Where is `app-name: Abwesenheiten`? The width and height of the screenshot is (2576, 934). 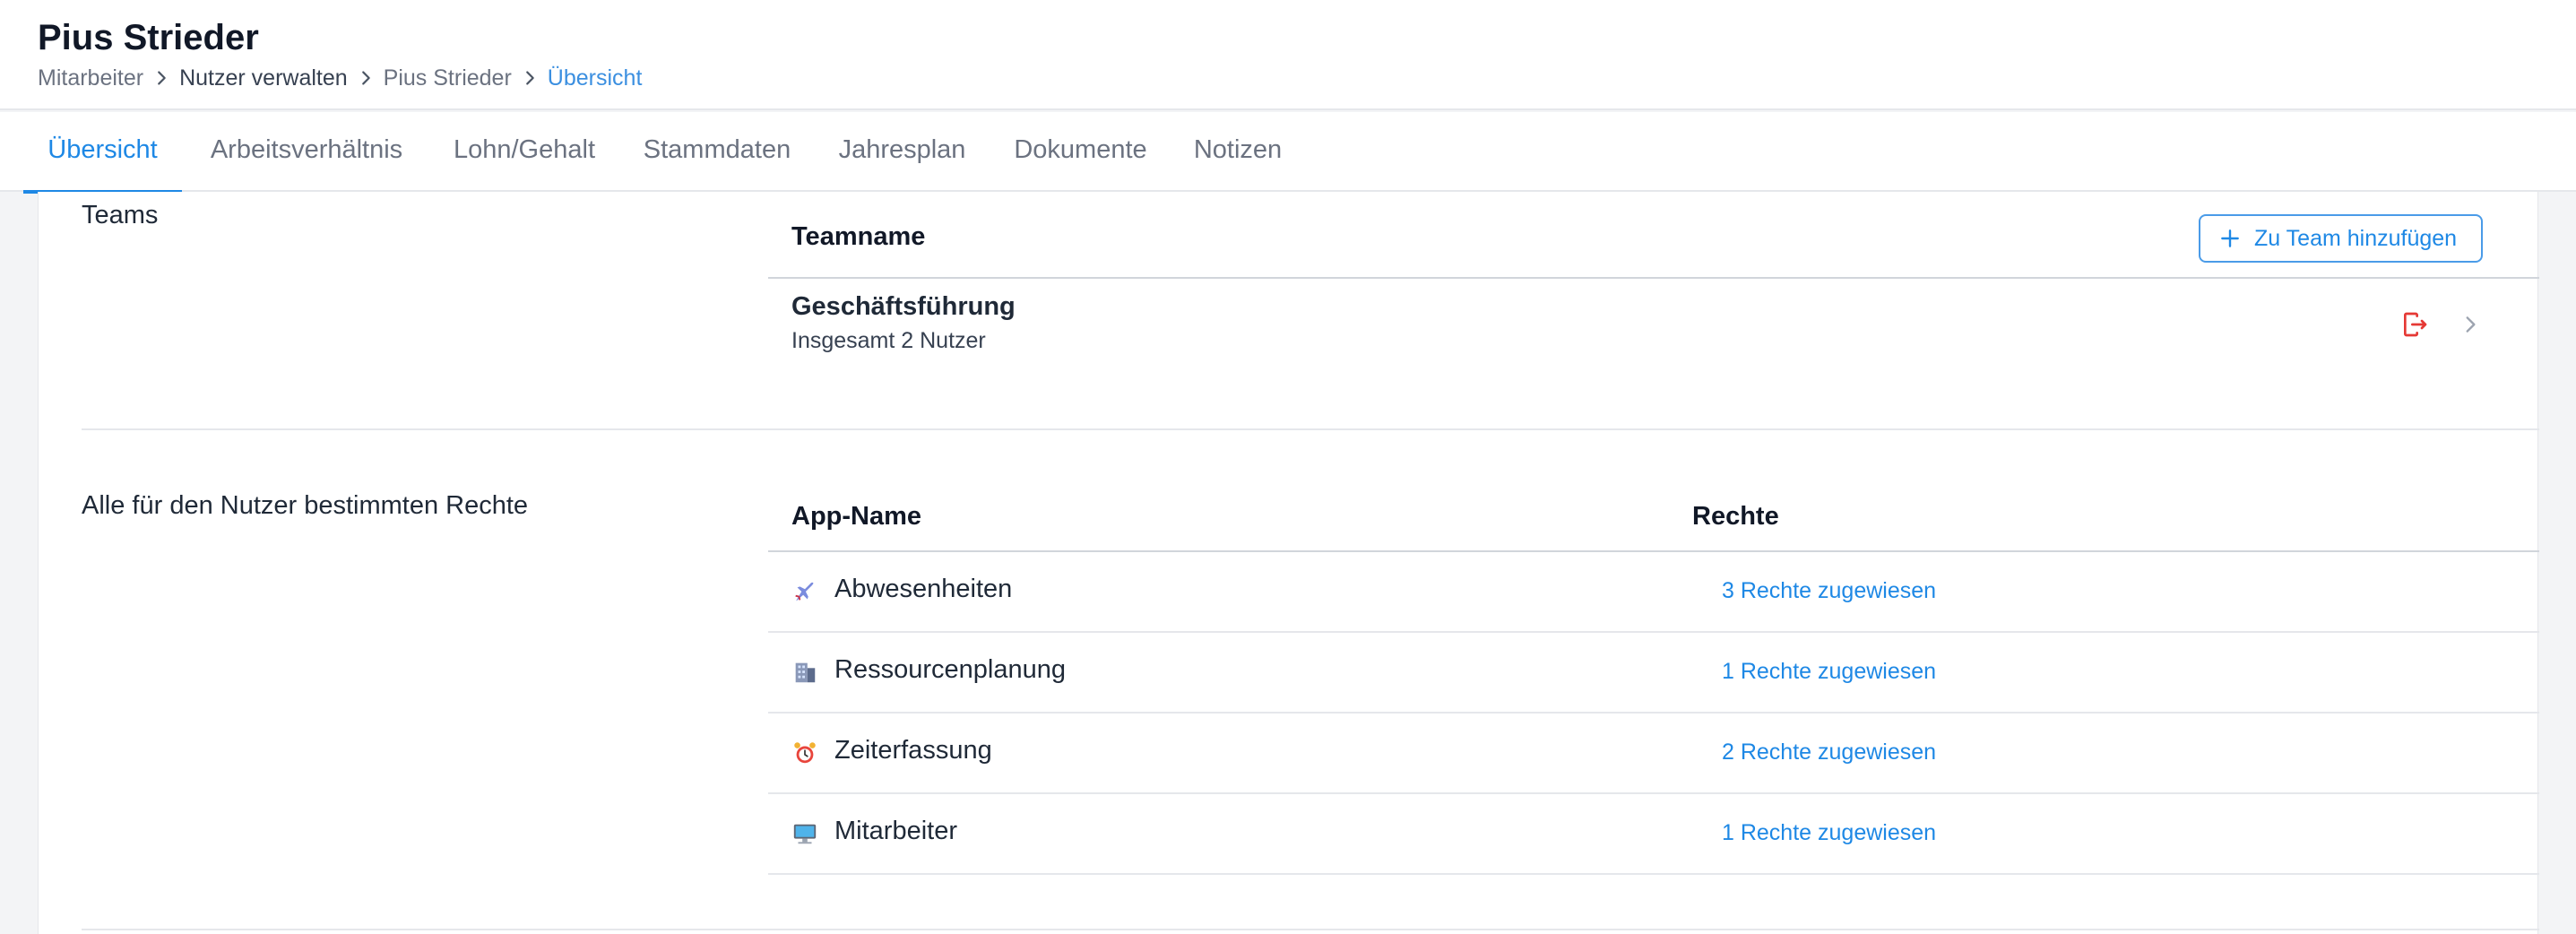 app-name: Abwesenheiten is located at coordinates (923, 589).